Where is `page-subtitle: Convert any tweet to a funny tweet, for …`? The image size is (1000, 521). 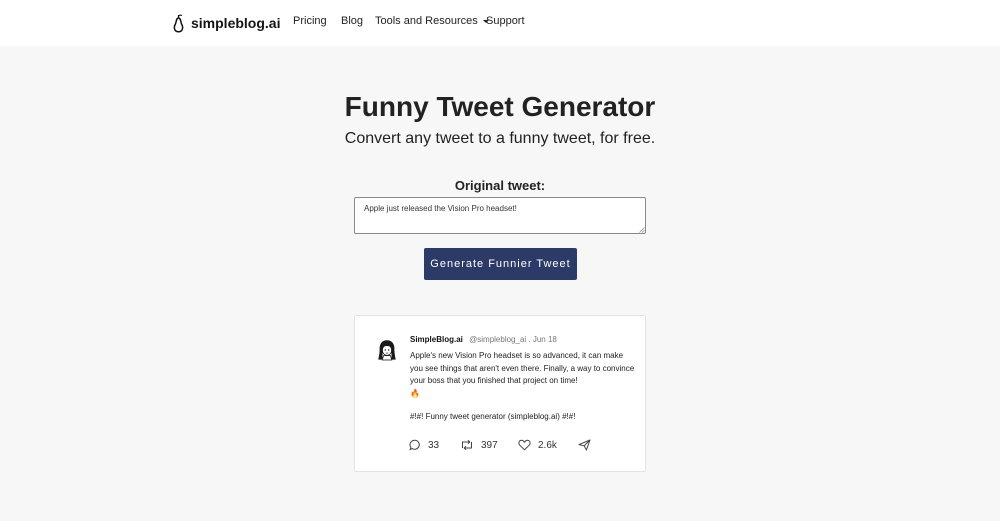
page-subtitle: Convert any tweet to a funny tweet, for … is located at coordinates (500, 138).